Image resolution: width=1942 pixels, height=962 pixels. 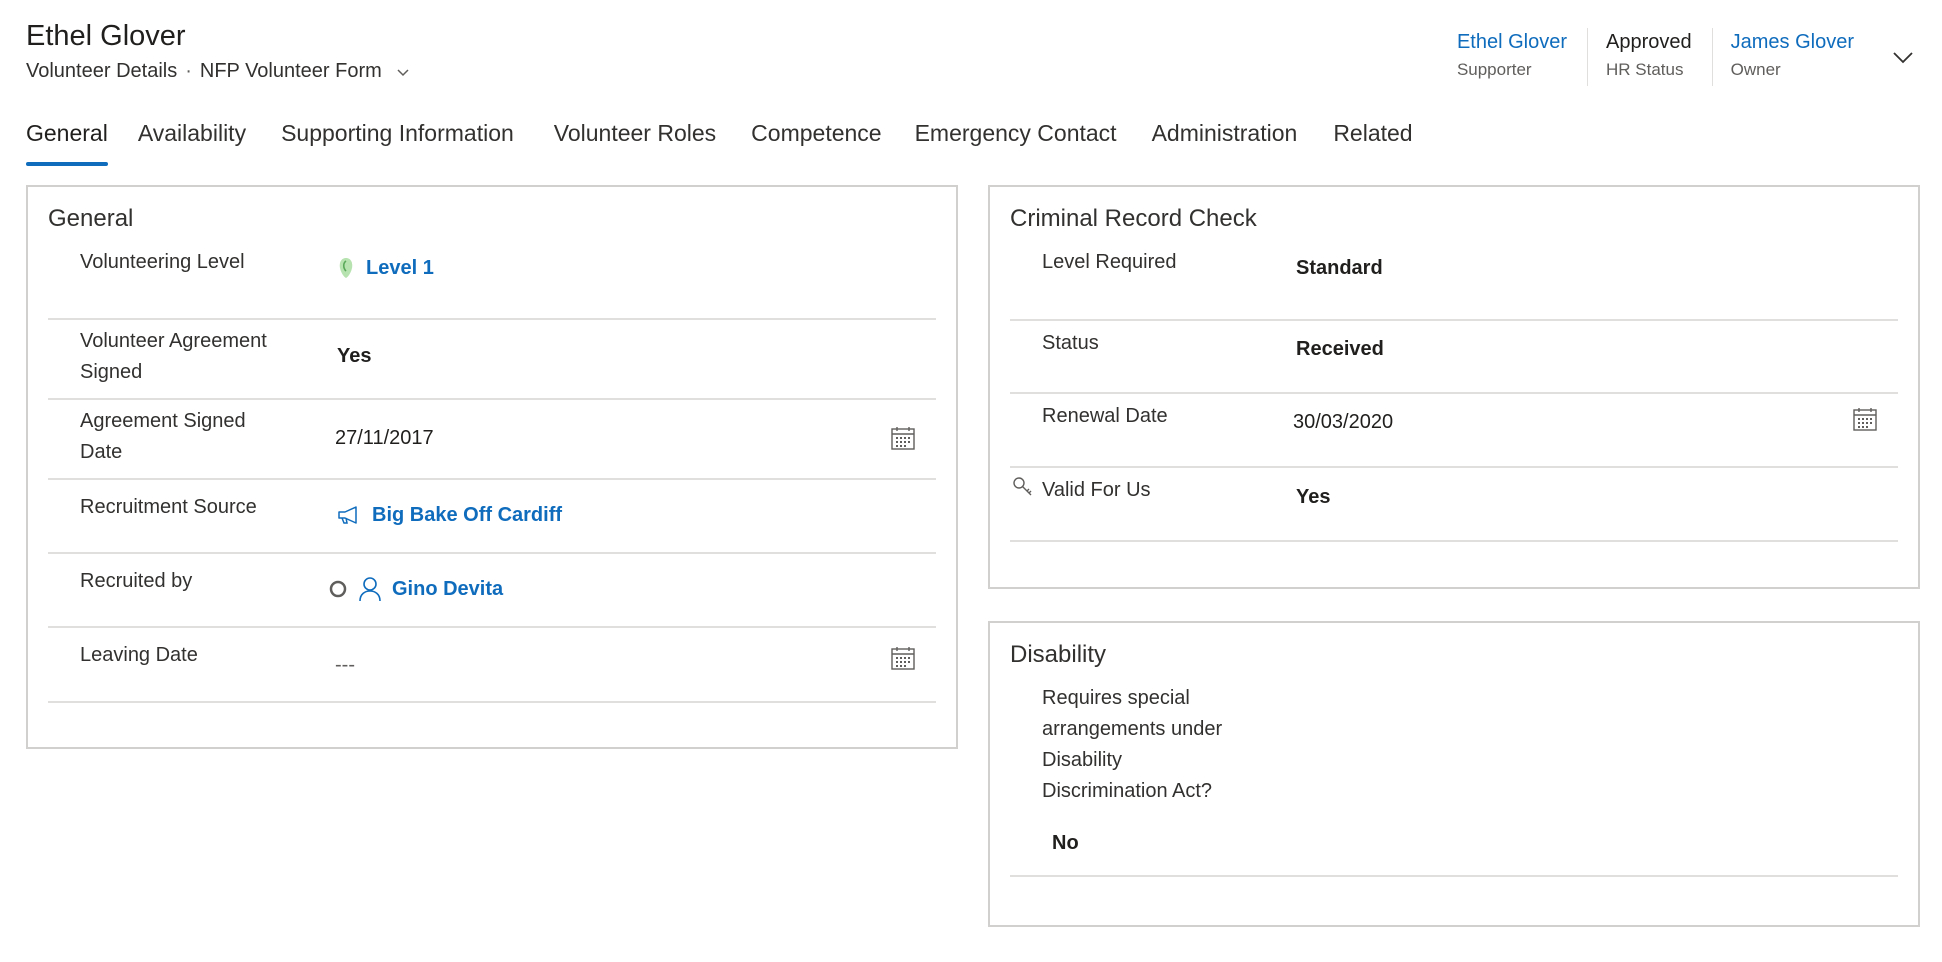 I want to click on recruited-by-label: Recruited by, so click(x=136, y=581).